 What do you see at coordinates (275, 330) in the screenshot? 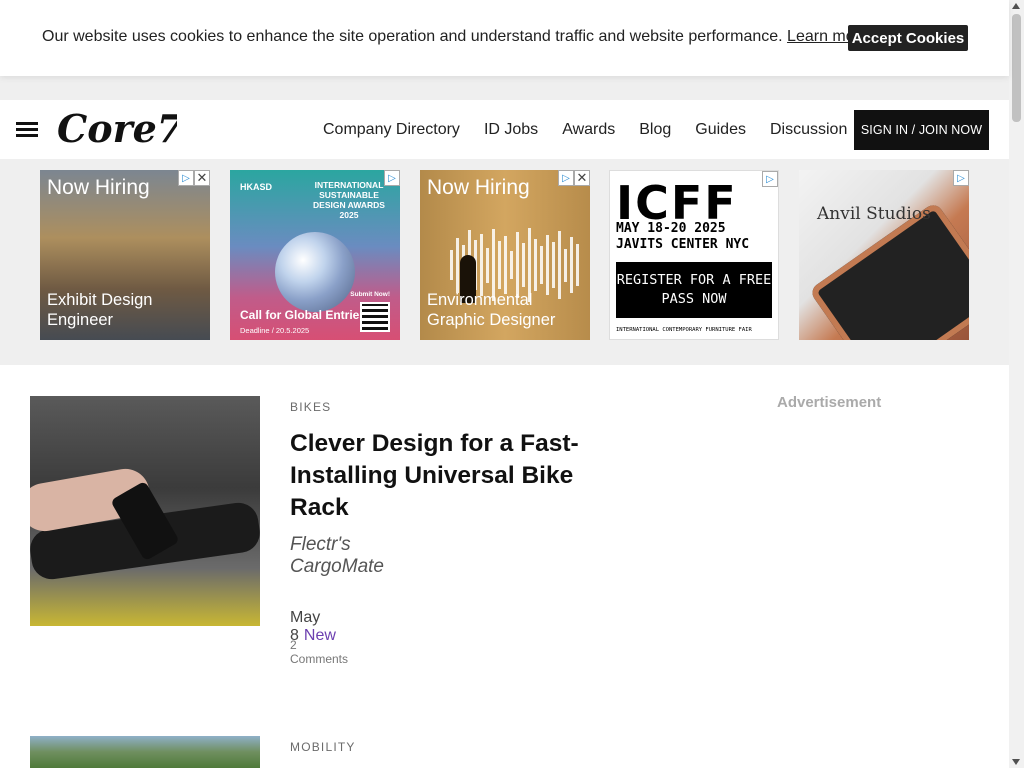
I see `ad-deadline: Deadline / 20.5.2025` at bounding box center [275, 330].